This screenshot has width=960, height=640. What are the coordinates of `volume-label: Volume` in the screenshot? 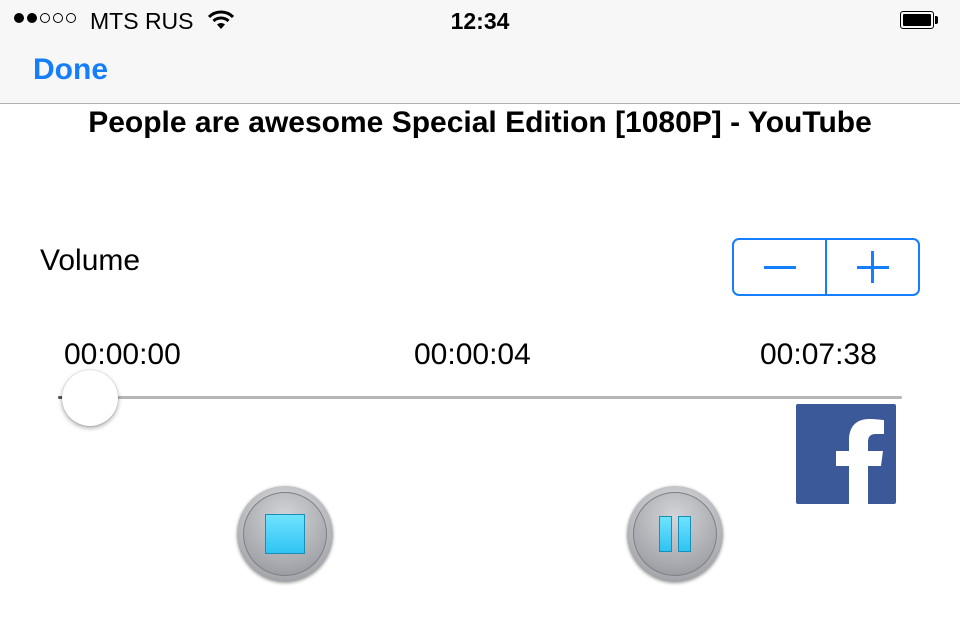 It's located at (90, 260).